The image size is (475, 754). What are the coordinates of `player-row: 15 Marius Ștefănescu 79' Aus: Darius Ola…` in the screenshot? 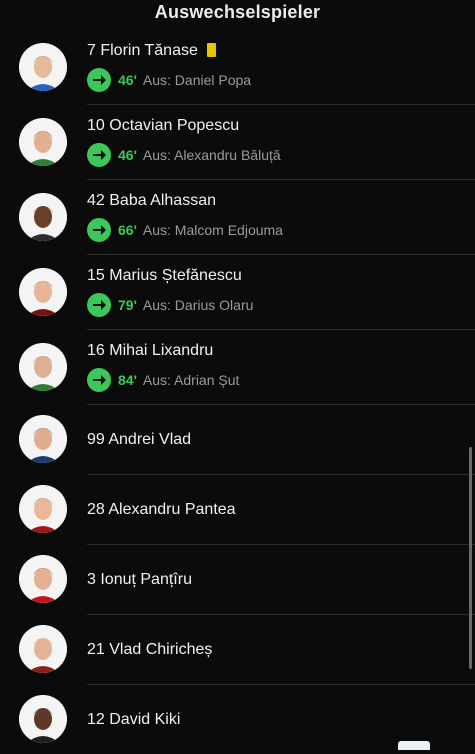 It's located at (247, 292).